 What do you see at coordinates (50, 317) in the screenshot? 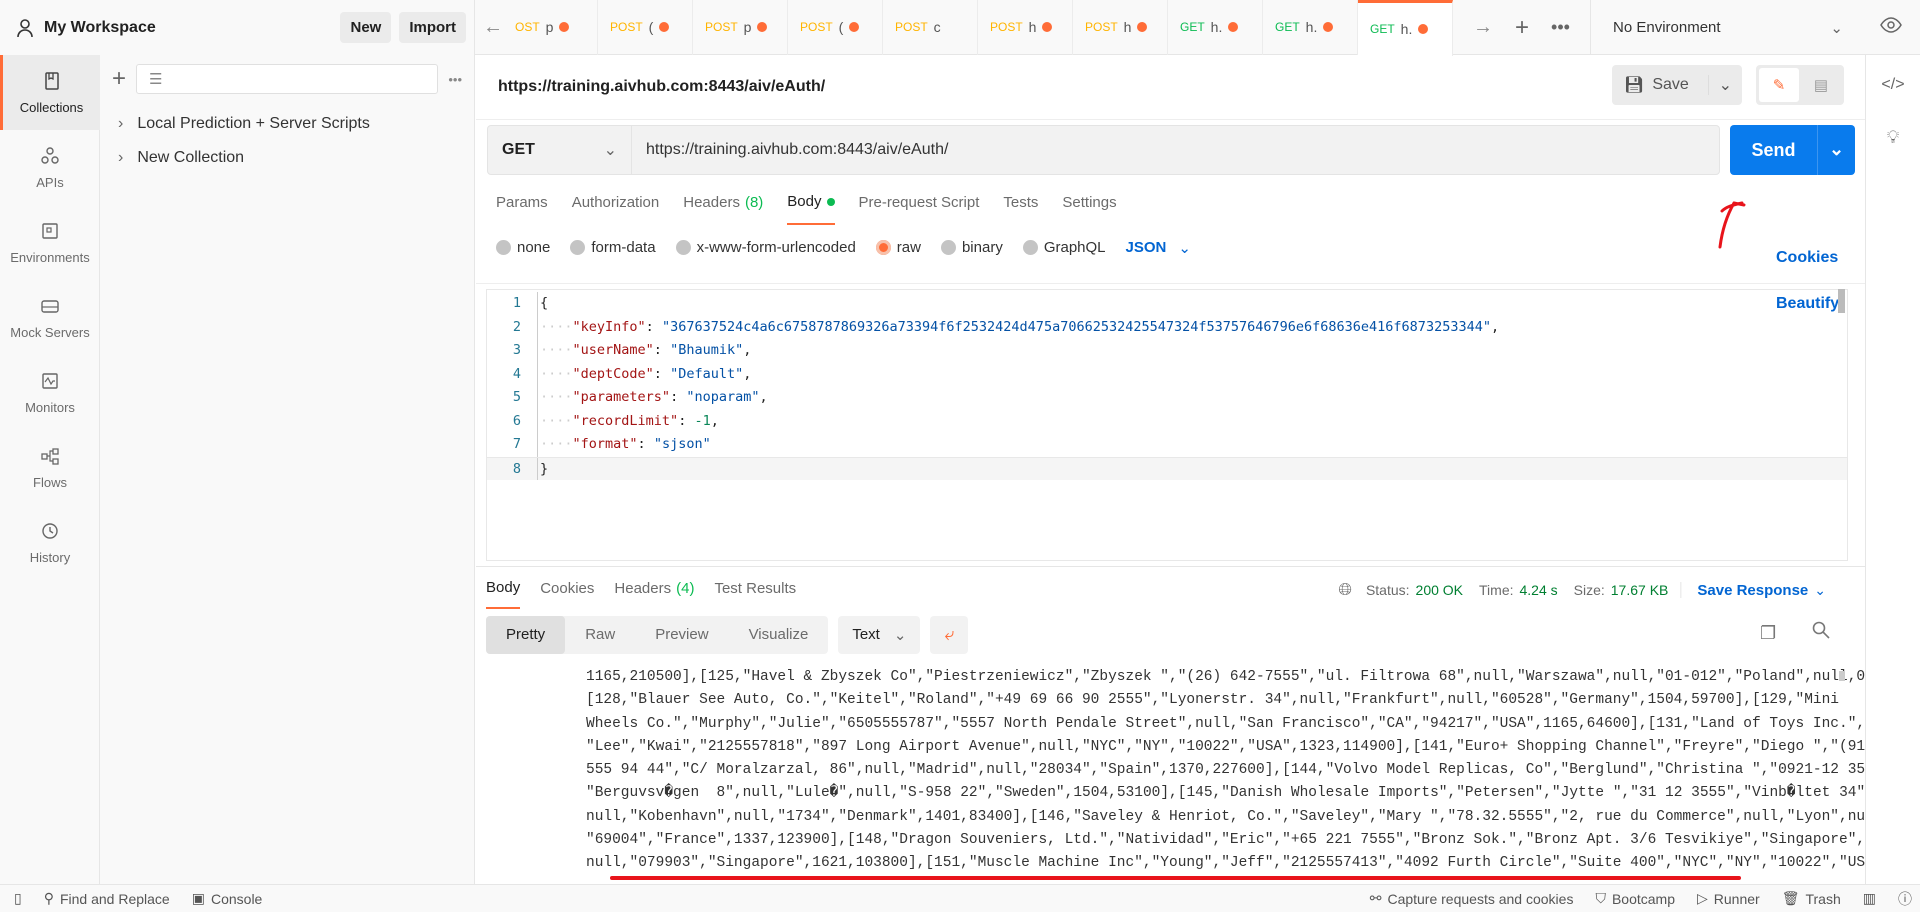
I see `sidebar-item-mock-servers: Mock Servers` at bounding box center [50, 317].